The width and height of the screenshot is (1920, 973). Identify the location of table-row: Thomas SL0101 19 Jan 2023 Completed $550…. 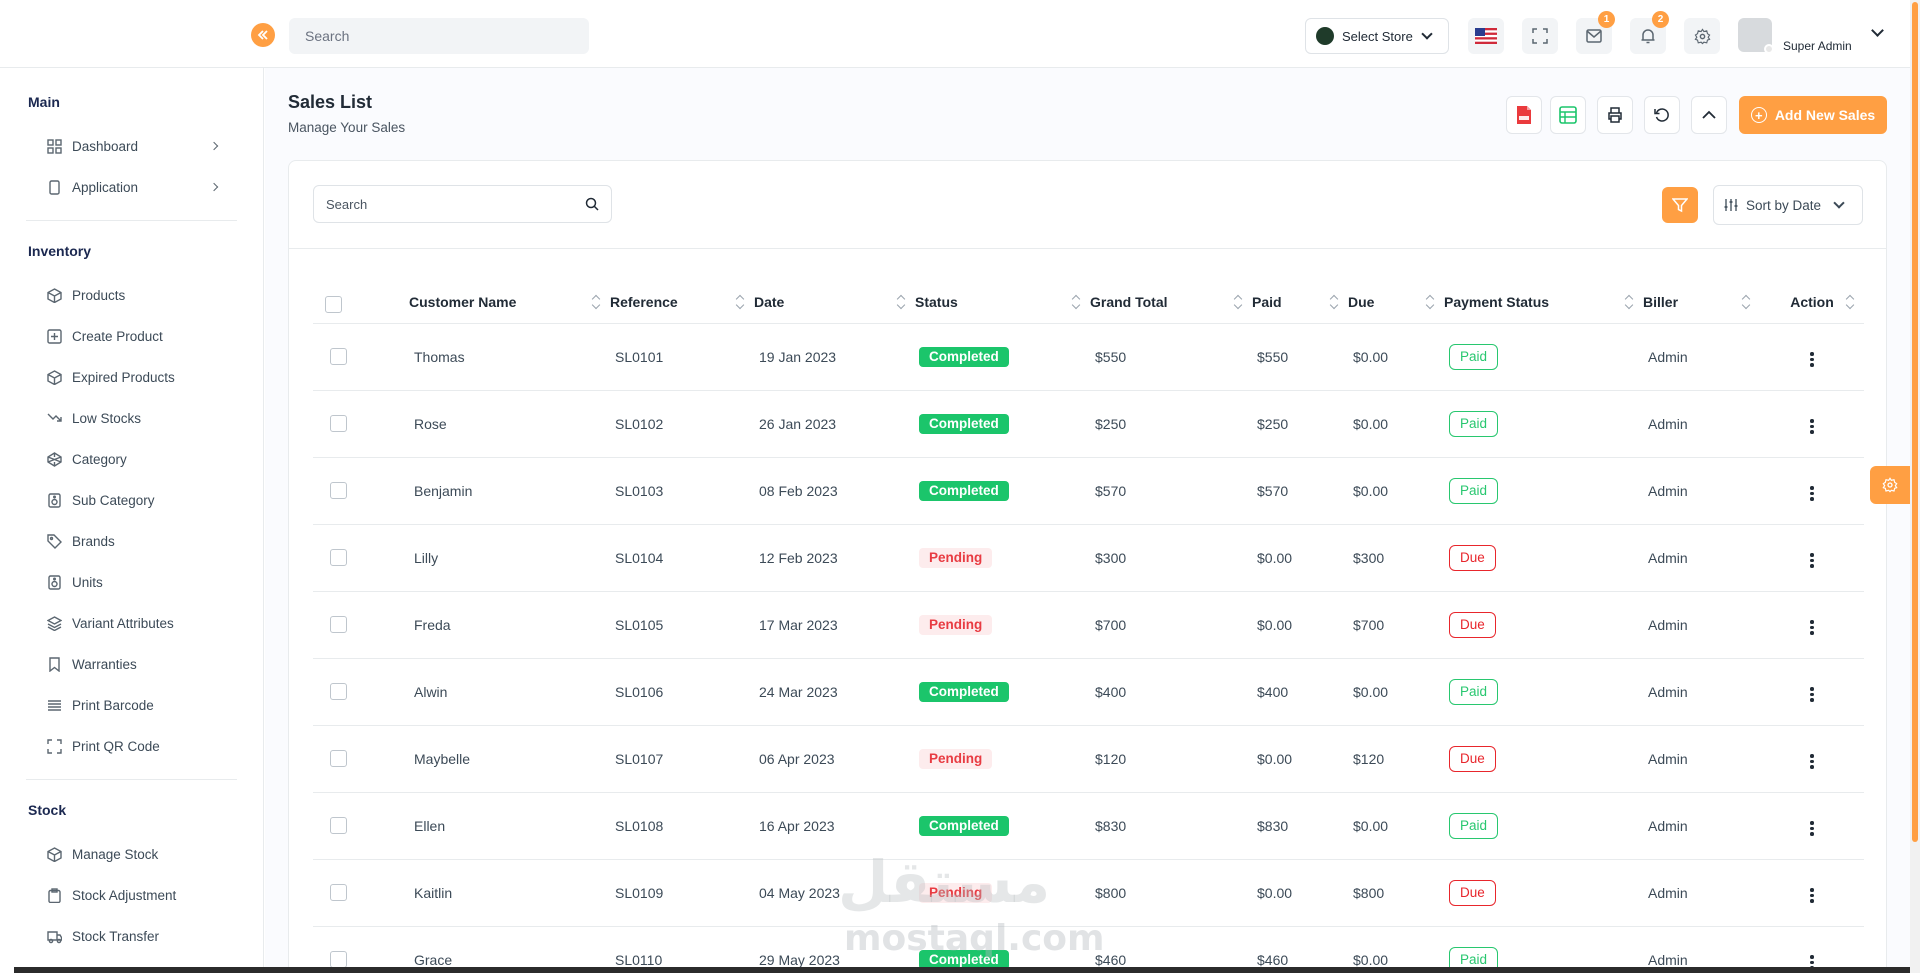
(1088, 357).